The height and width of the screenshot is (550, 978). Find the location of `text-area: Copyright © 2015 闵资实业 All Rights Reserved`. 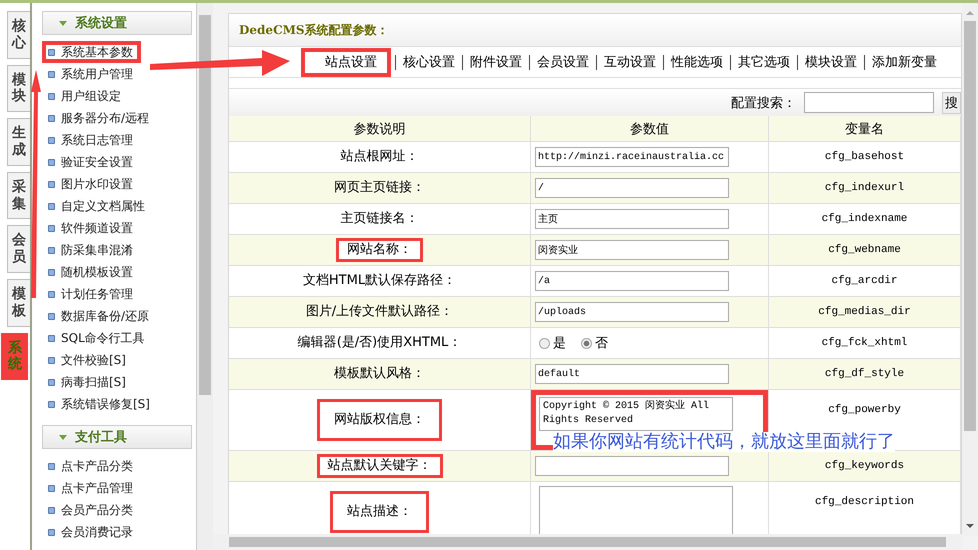

text-area: Copyright © 2015 闵资实业 All Rights Reserved is located at coordinates (636, 414).